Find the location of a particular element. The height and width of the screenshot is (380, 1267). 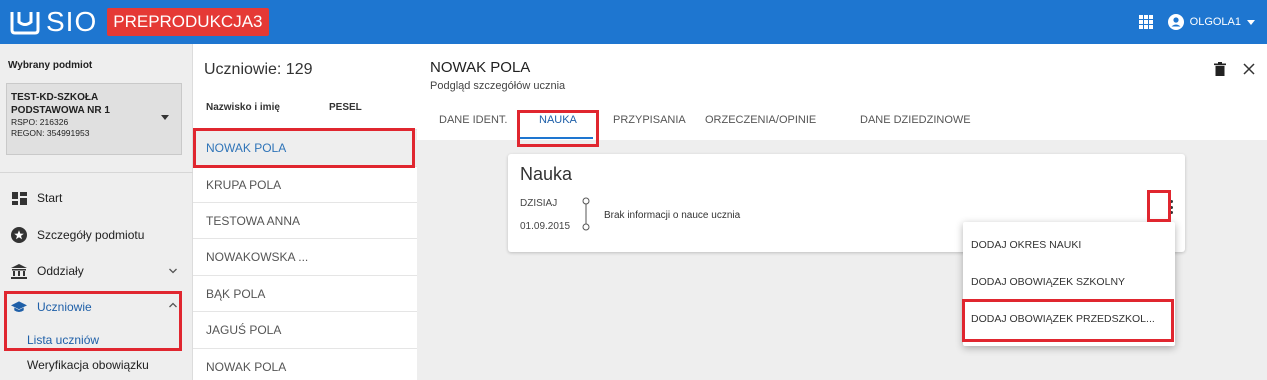

user-name: OLGOLA1 is located at coordinates (1215, 22).